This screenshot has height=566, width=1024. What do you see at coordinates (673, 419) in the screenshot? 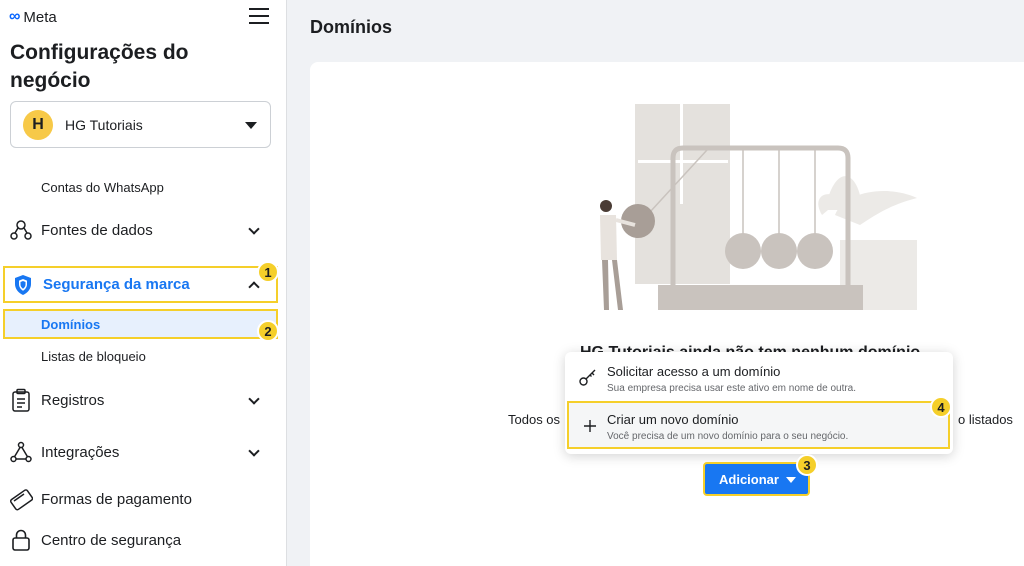
I see `menu-item-title: Criar um novo domínio` at bounding box center [673, 419].